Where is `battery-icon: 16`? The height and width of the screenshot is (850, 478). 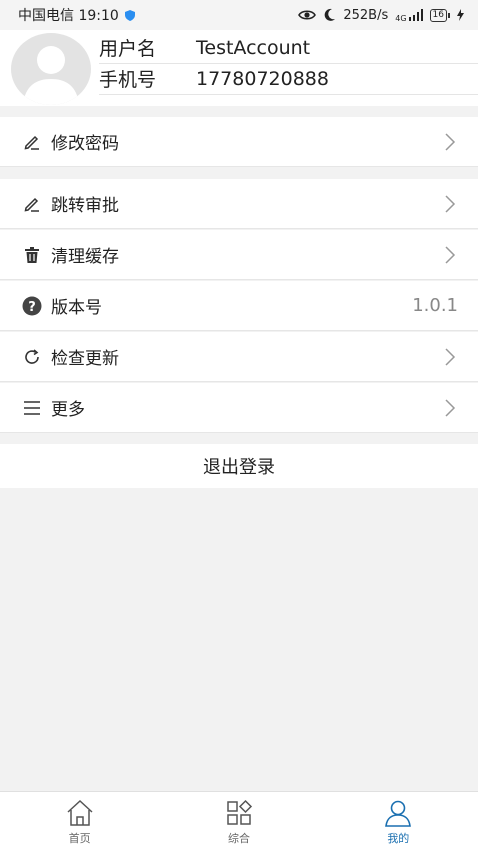 battery-icon: 16 is located at coordinates (438, 15).